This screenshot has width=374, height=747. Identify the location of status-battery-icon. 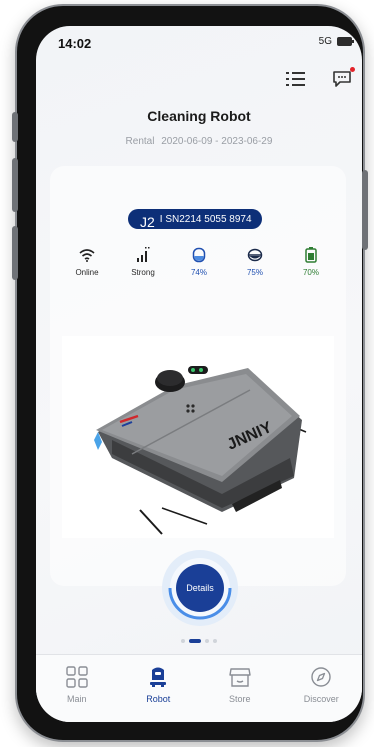
(345, 41).